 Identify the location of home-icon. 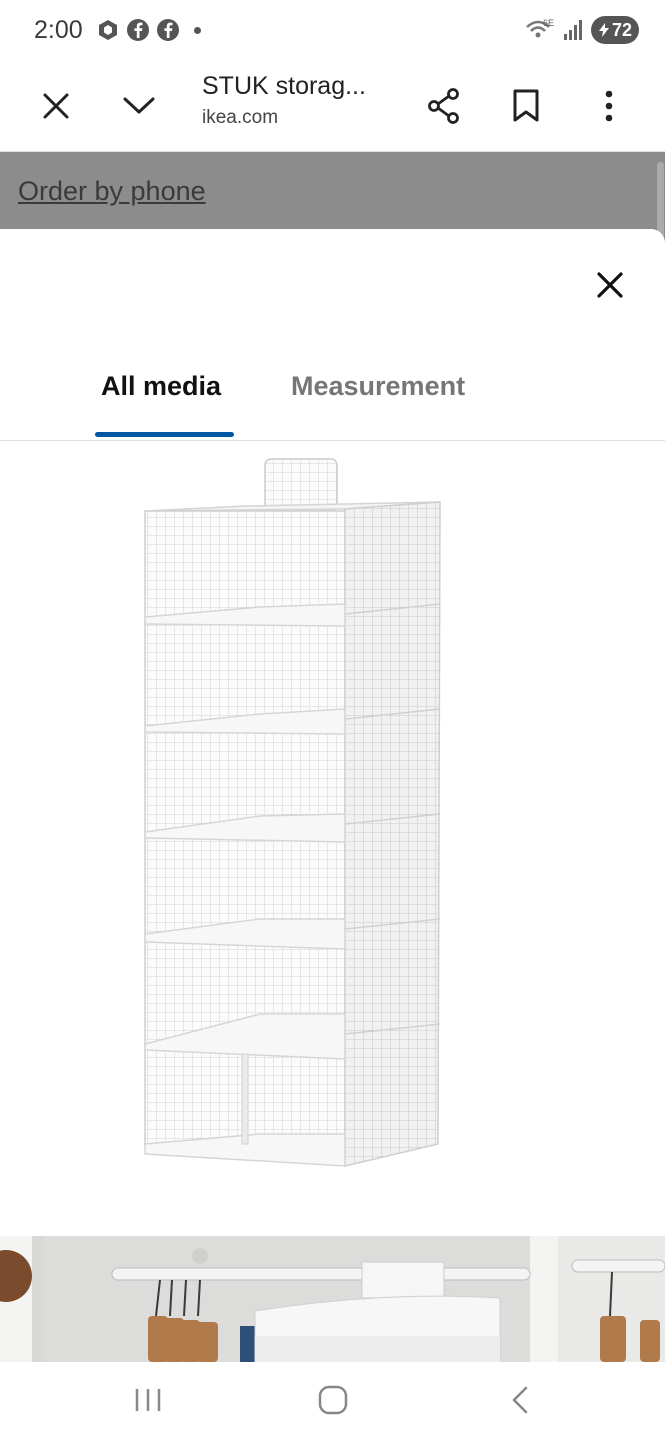
(333, 1400).